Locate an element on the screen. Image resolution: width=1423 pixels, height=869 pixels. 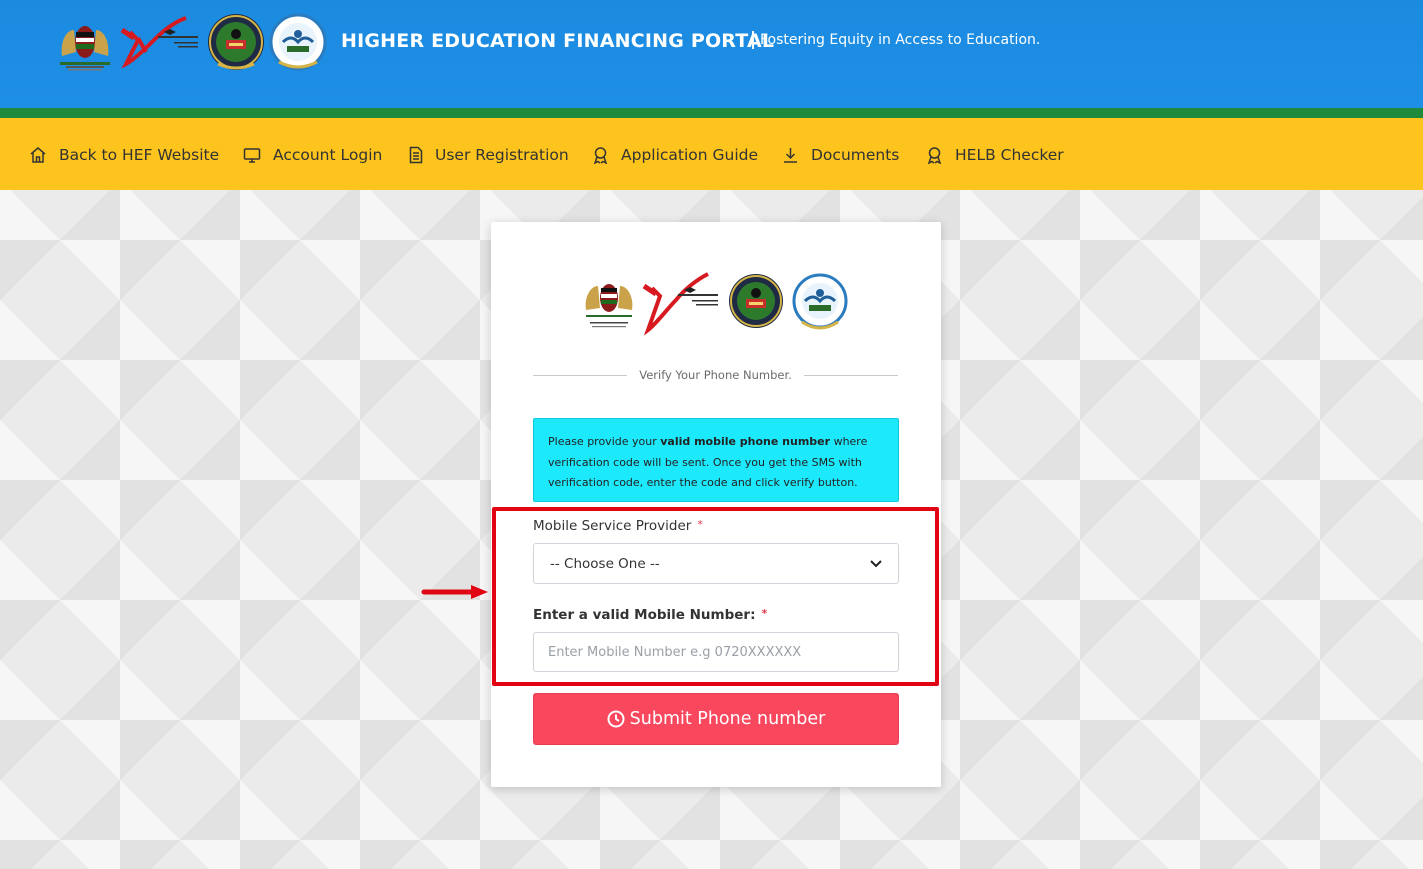
nav-documents: Documents is located at coordinates (840, 155).